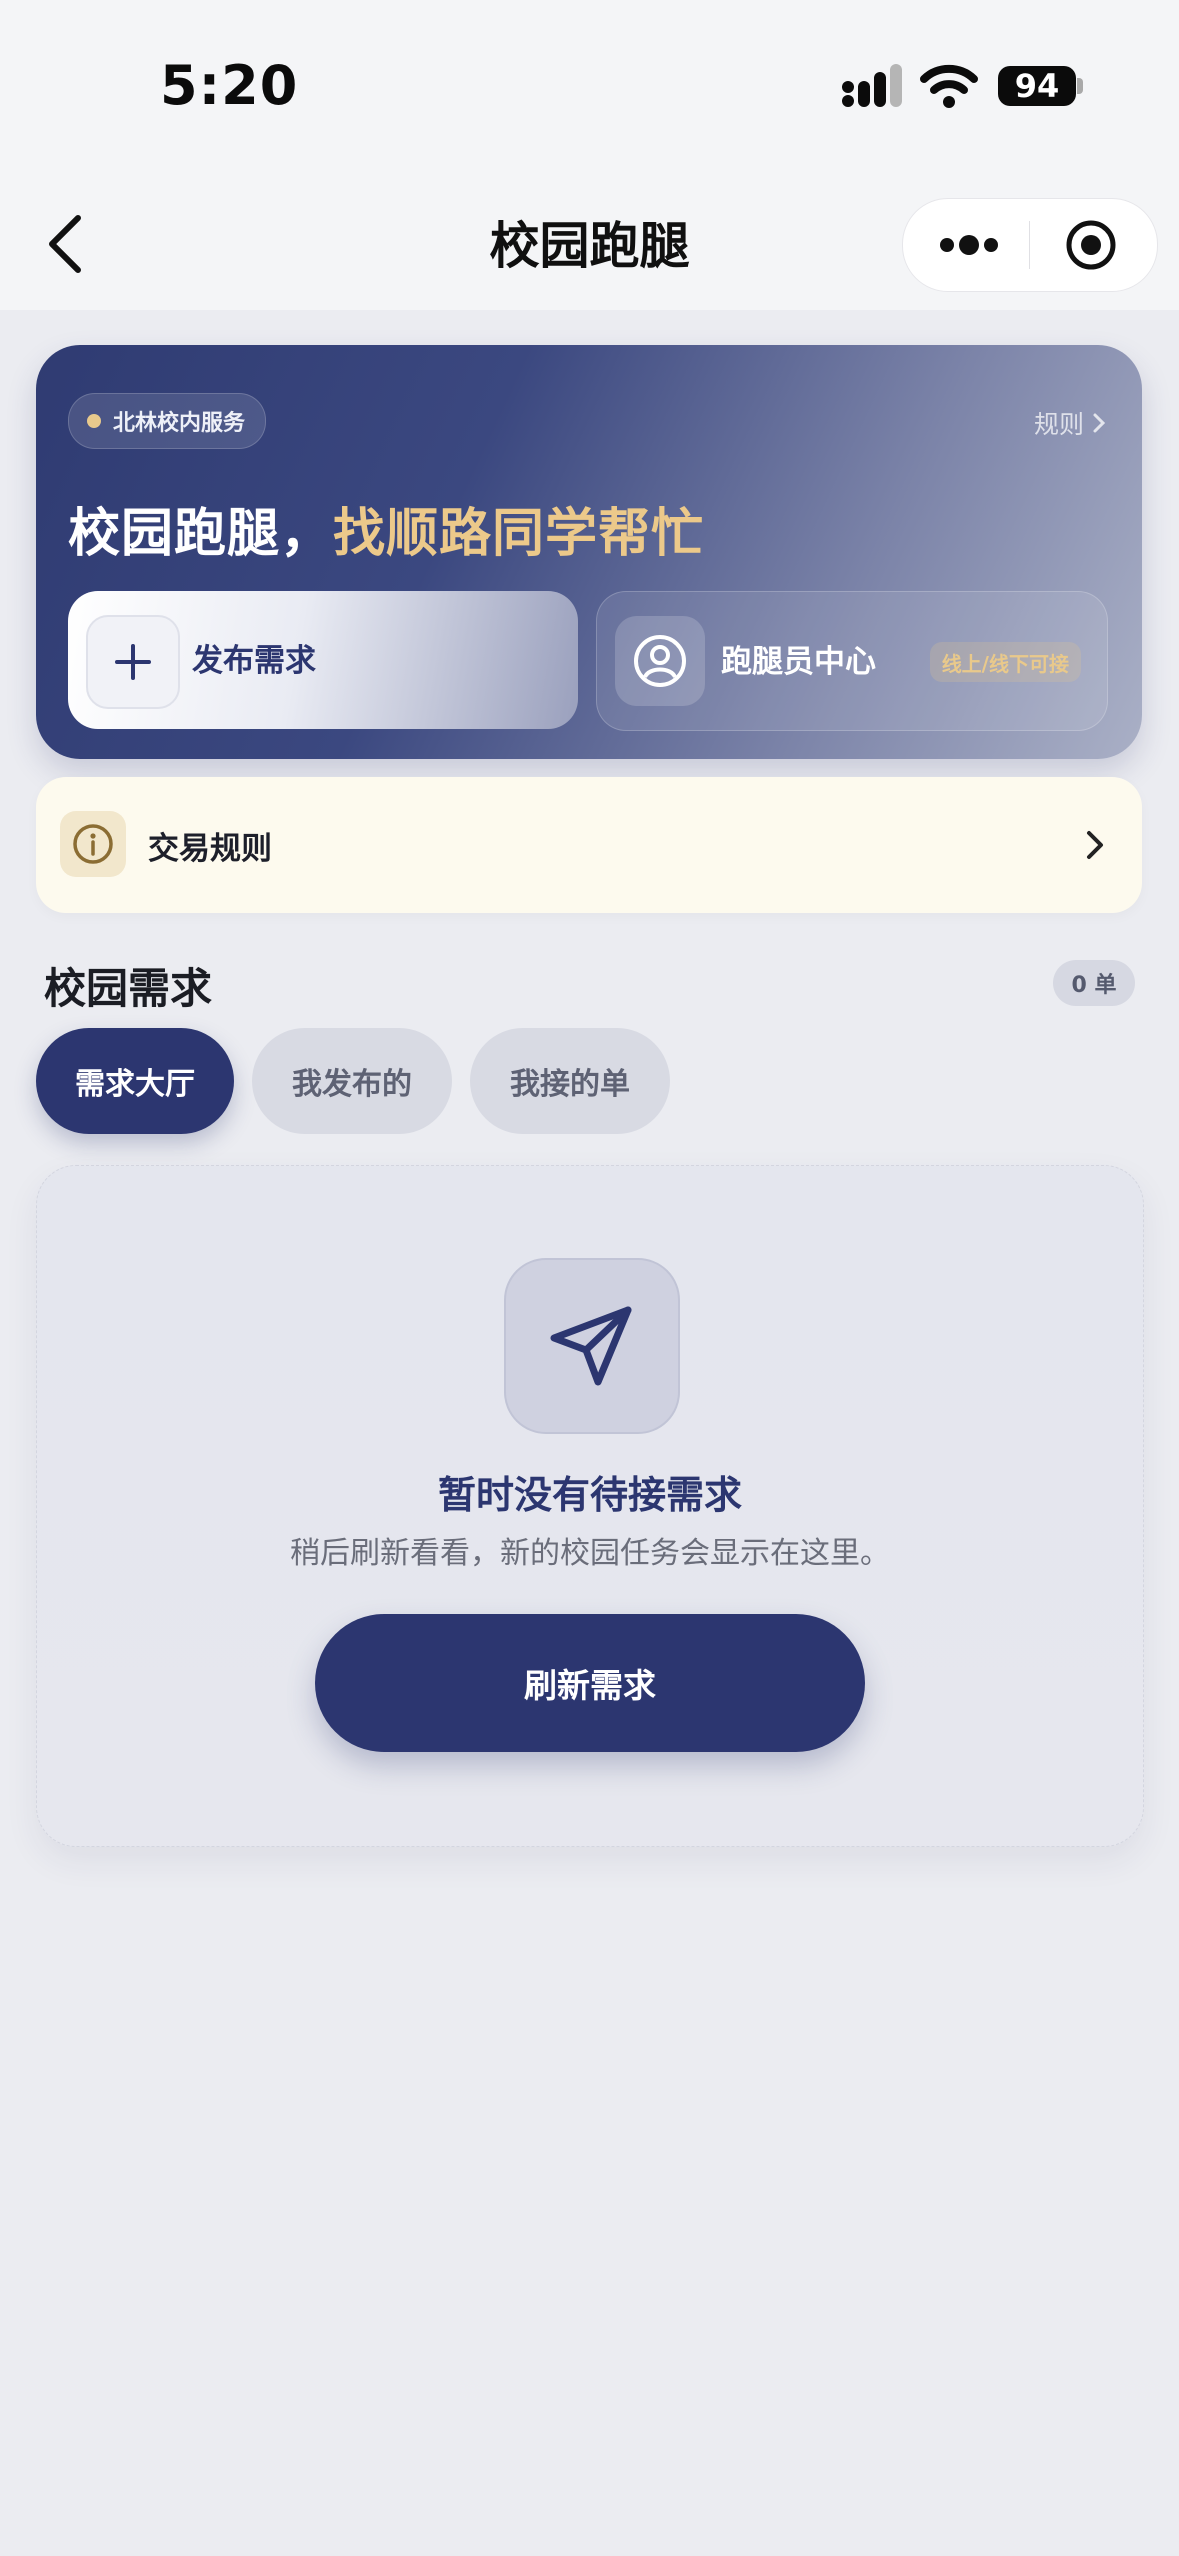 This screenshot has width=1179, height=2556. Describe the element at coordinates (133, 662) in the screenshot. I see `plus-icon` at that location.